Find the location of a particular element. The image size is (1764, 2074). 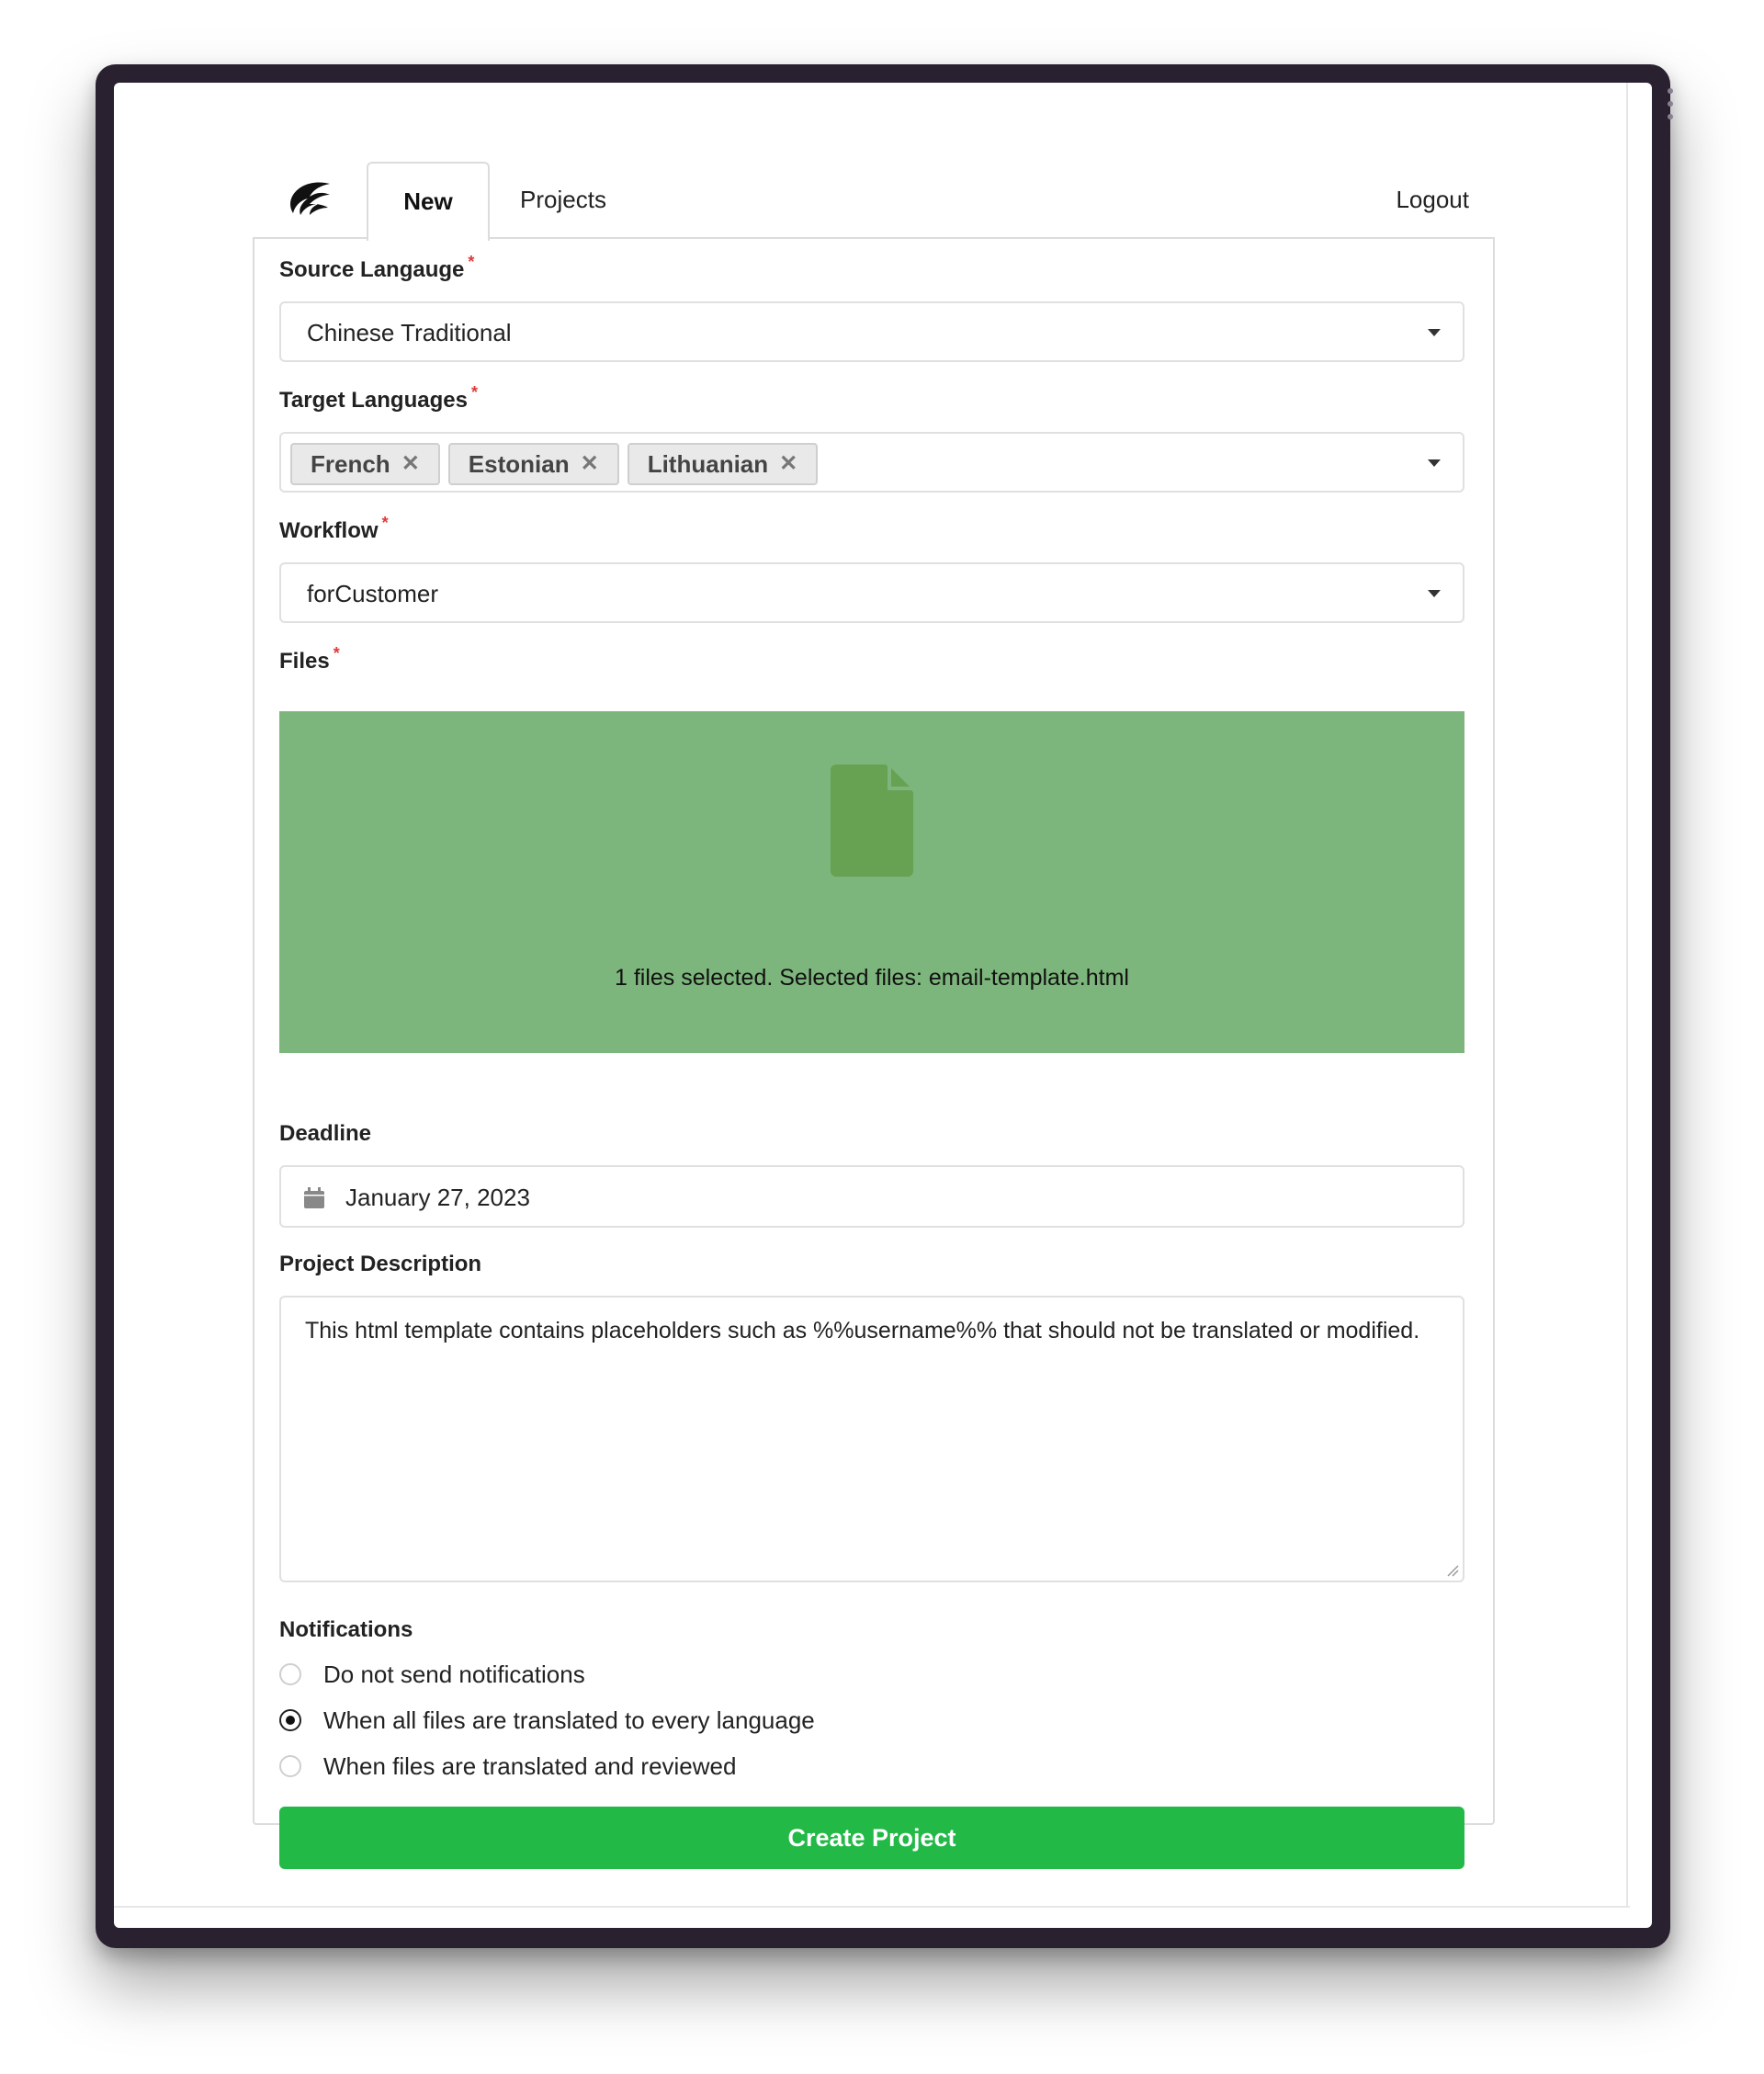

viewport-divider-bottom is located at coordinates (872, 1907).